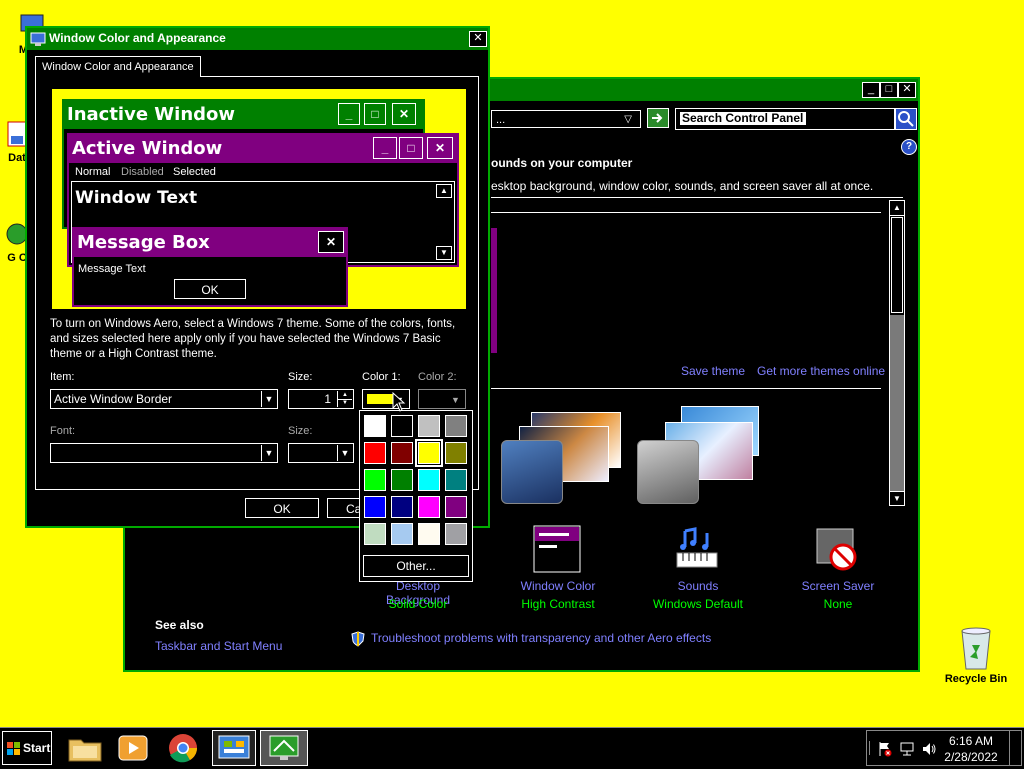 This screenshot has height=769, width=1024. Describe the element at coordinates (210, 289) in the screenshot. I see `message-box-ok-preview: OK` at that location.